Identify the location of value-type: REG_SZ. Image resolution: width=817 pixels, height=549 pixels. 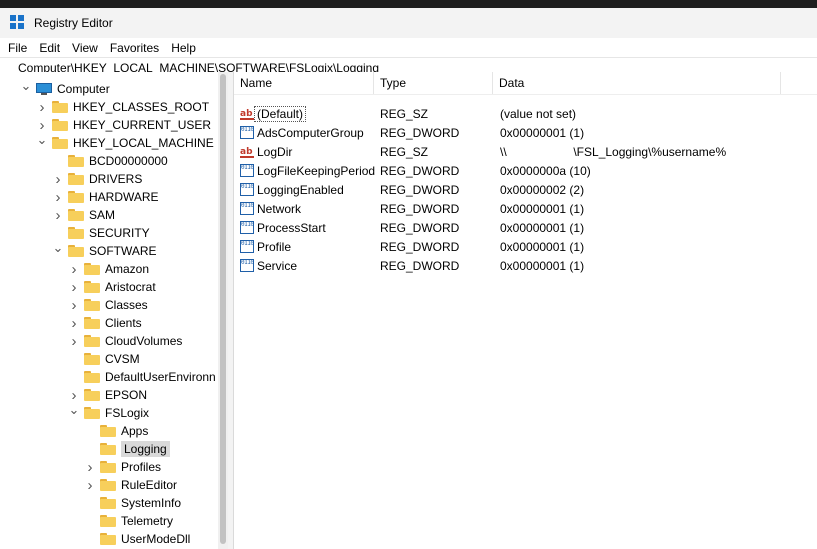
(404, 151).